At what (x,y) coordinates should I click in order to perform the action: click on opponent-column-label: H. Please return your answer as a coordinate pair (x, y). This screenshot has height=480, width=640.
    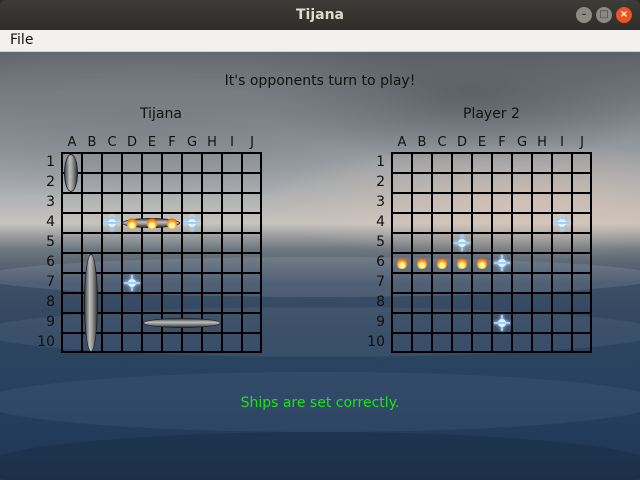
    Looking at the image, I should click on (542, 142).